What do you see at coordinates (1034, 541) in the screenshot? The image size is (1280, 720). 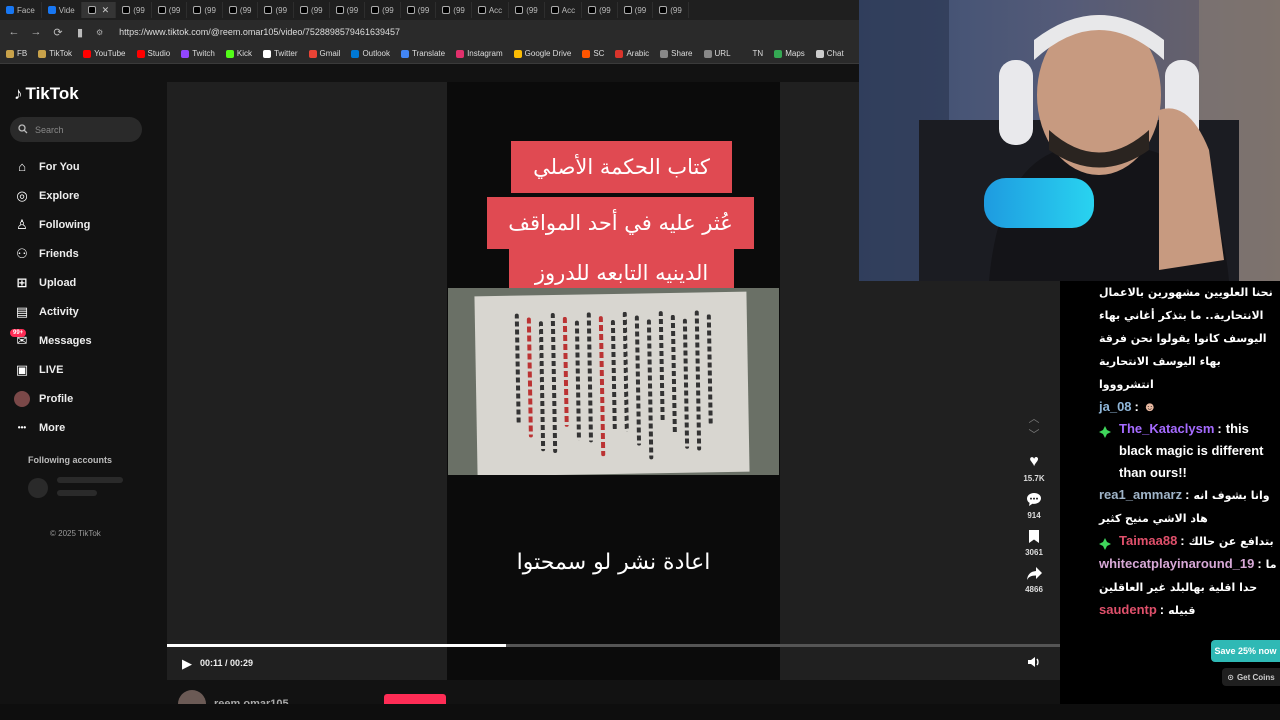 I see `save-favorite-button: 3061` at bounding box center [1034, 541].